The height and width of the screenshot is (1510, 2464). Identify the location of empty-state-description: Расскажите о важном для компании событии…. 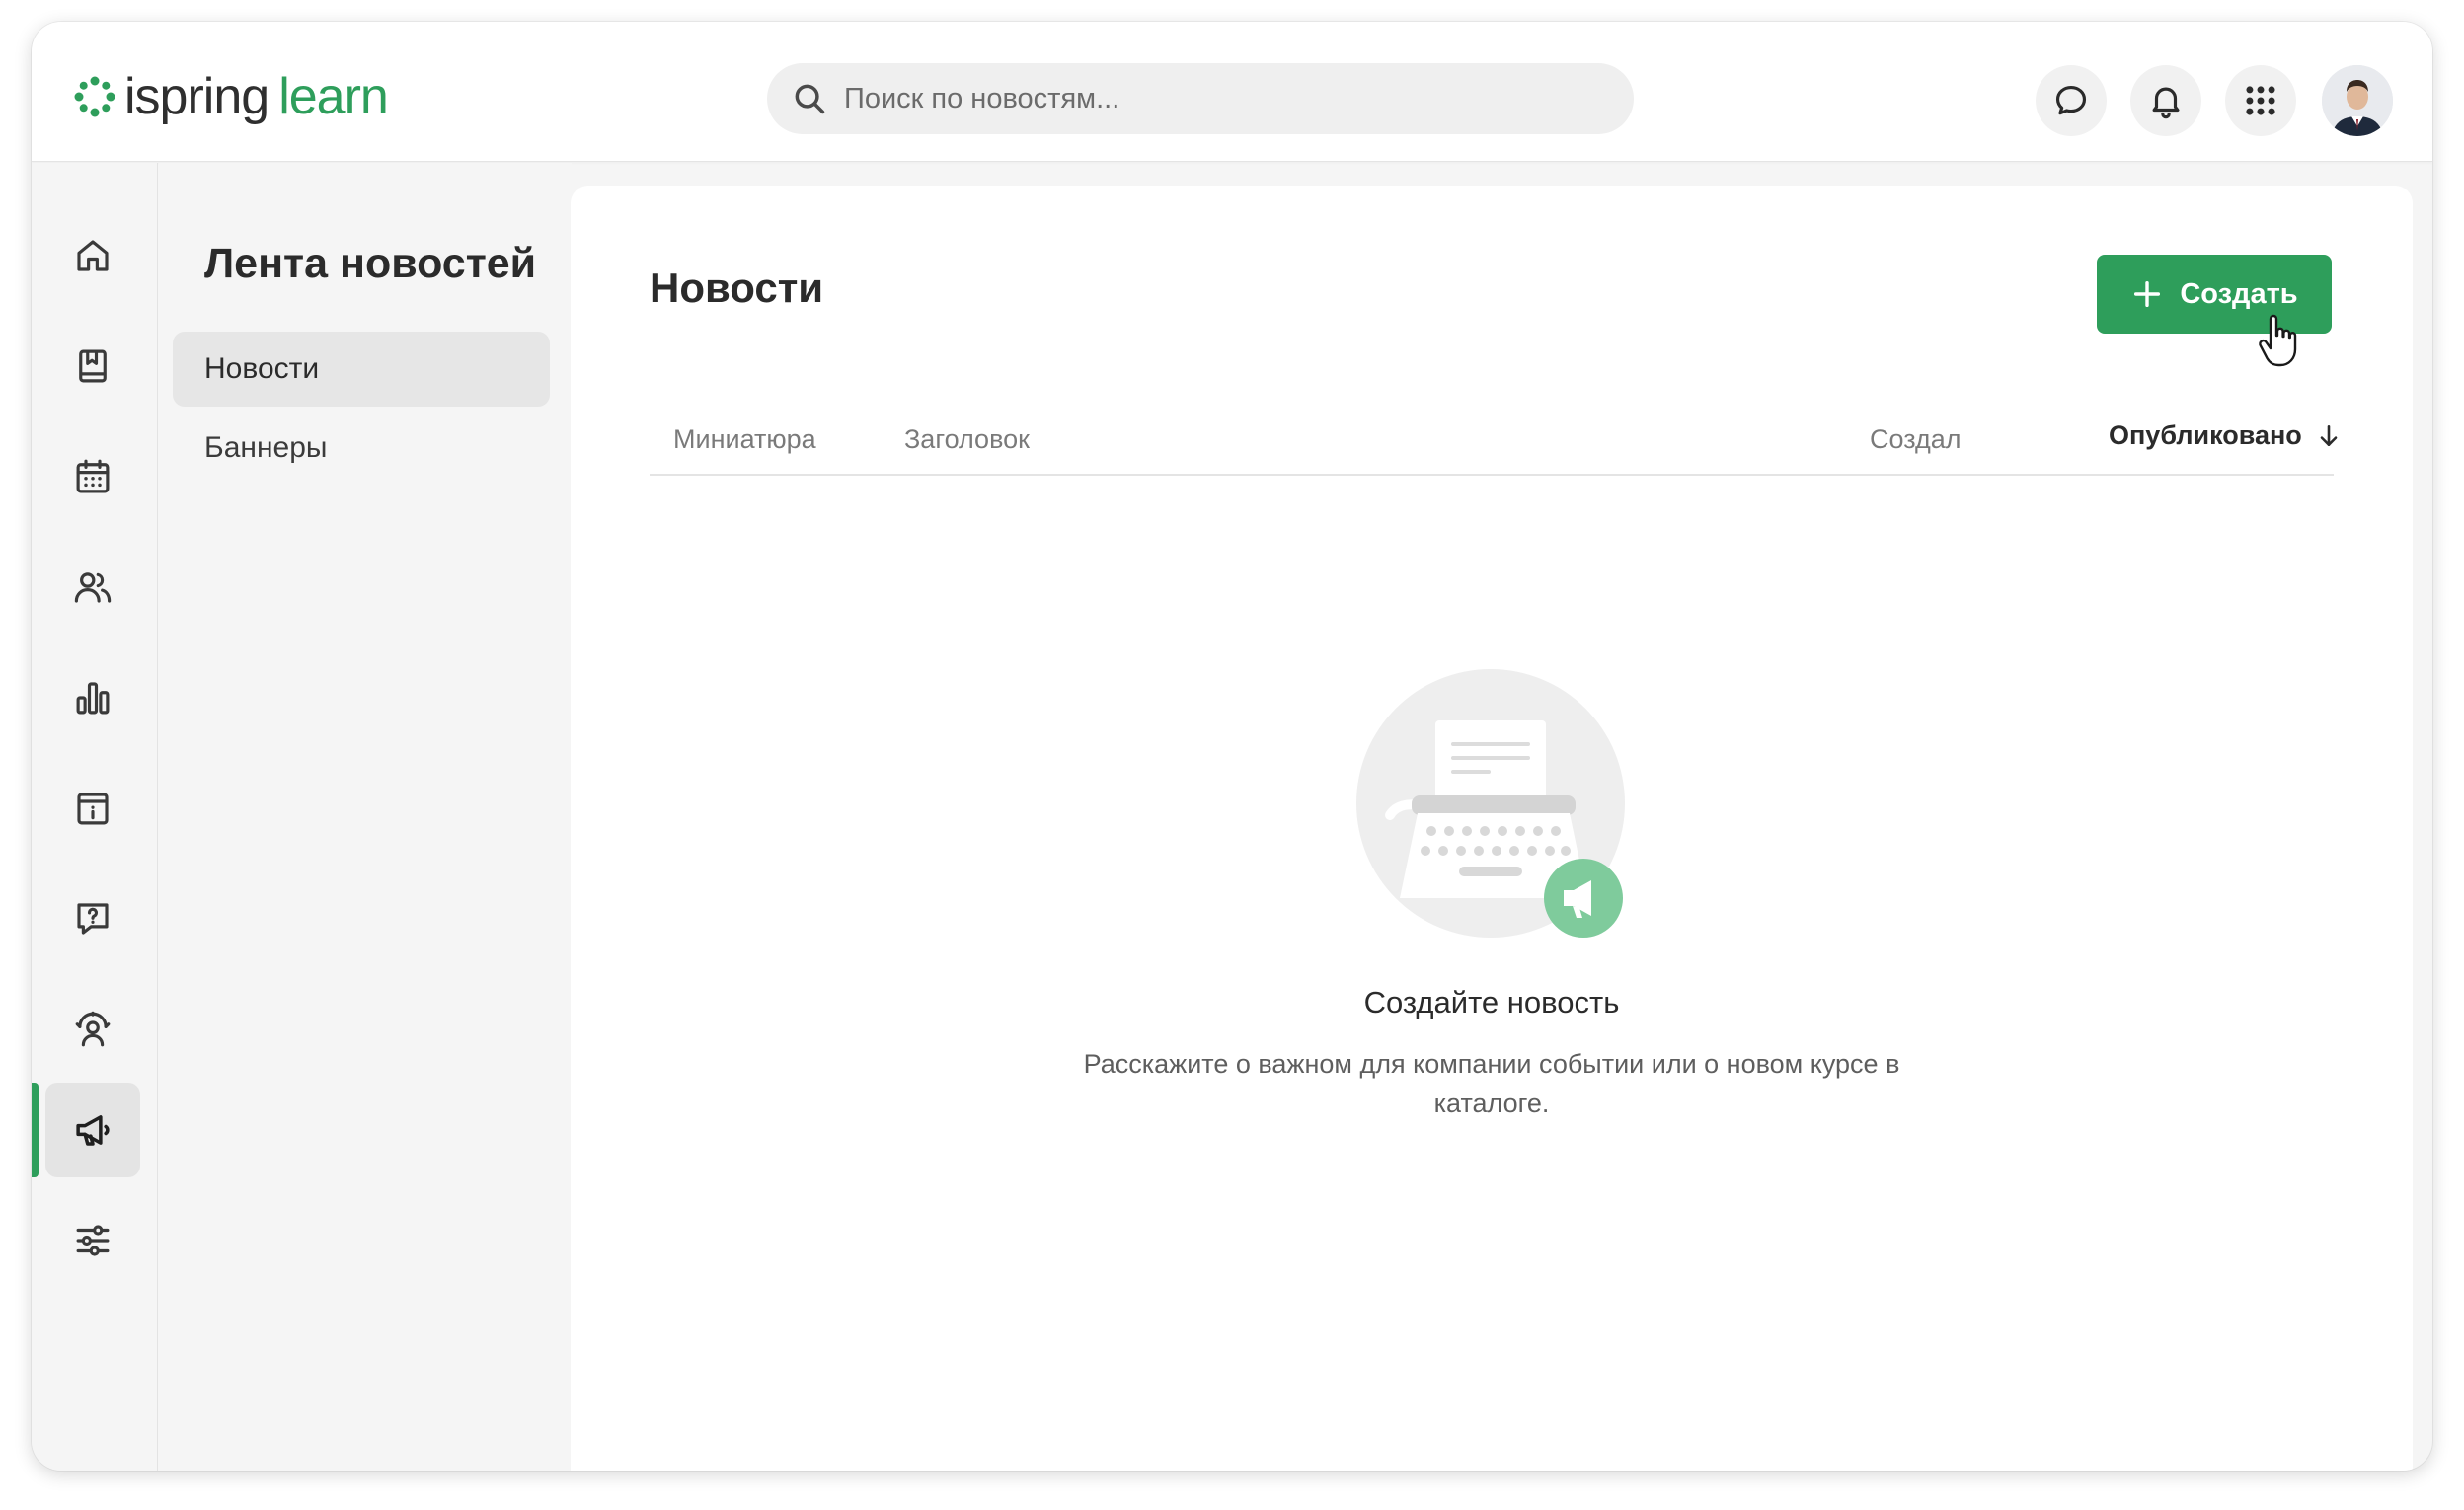
(1491, 1084).